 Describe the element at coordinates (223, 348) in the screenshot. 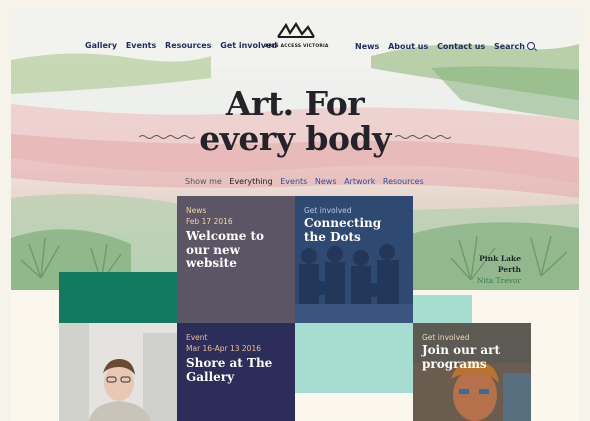

I see `tile-date: Mar 16-Apr 13 2016` at that location.